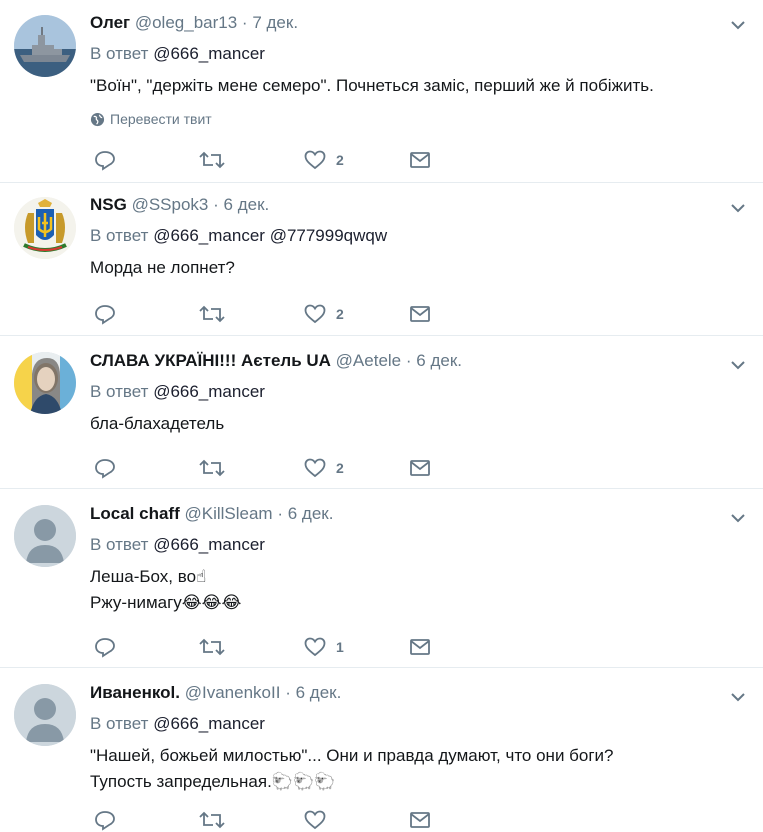 This screenshot has width=763, height=832. What do you see at coordinates (170, 204) in the screenshot?
I see `username: @SSpok3` at bounding box center [170, 204].